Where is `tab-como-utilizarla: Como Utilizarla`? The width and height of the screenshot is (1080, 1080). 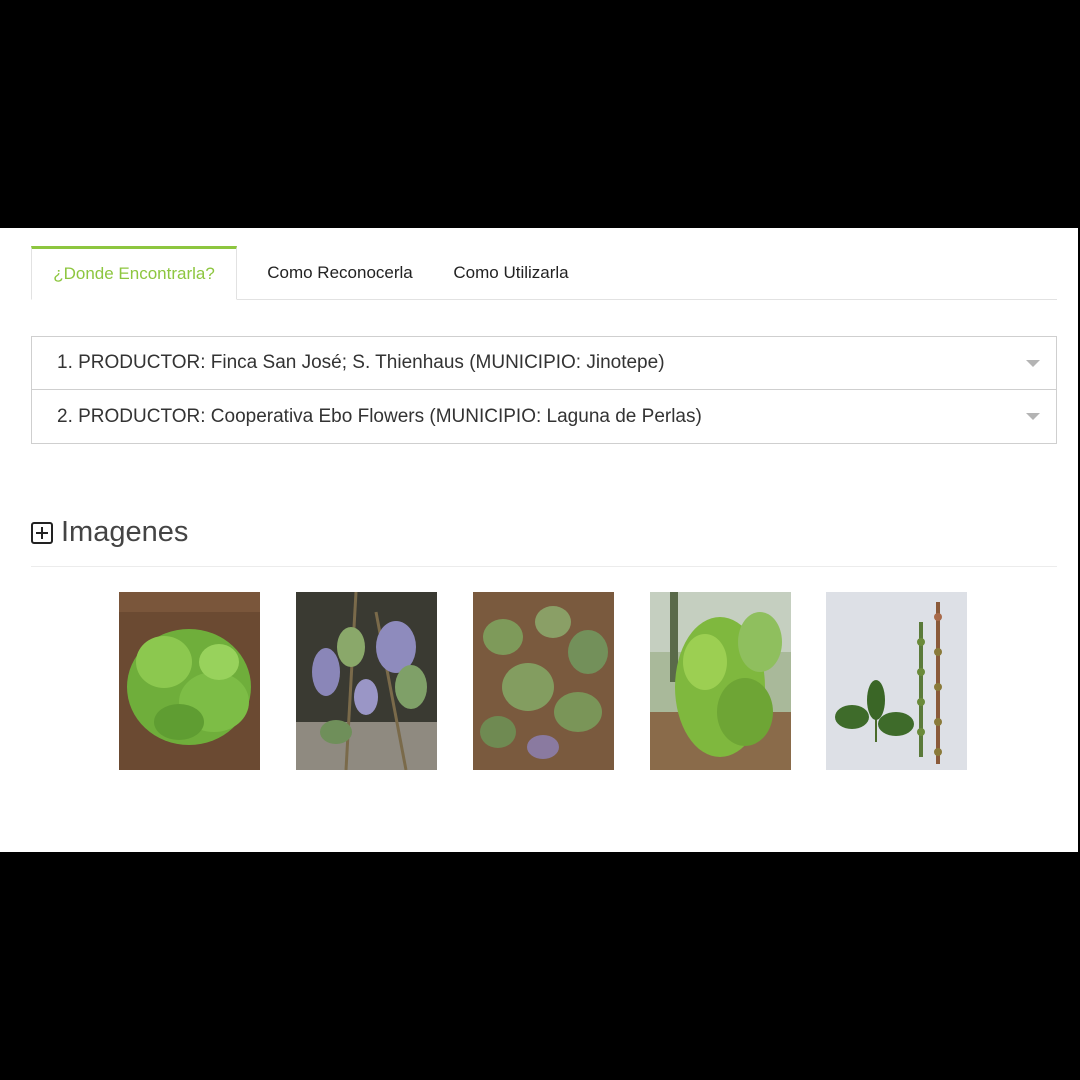
tab-como-utilizarla: Como Utilizarla is located at coordinates (511, 272).